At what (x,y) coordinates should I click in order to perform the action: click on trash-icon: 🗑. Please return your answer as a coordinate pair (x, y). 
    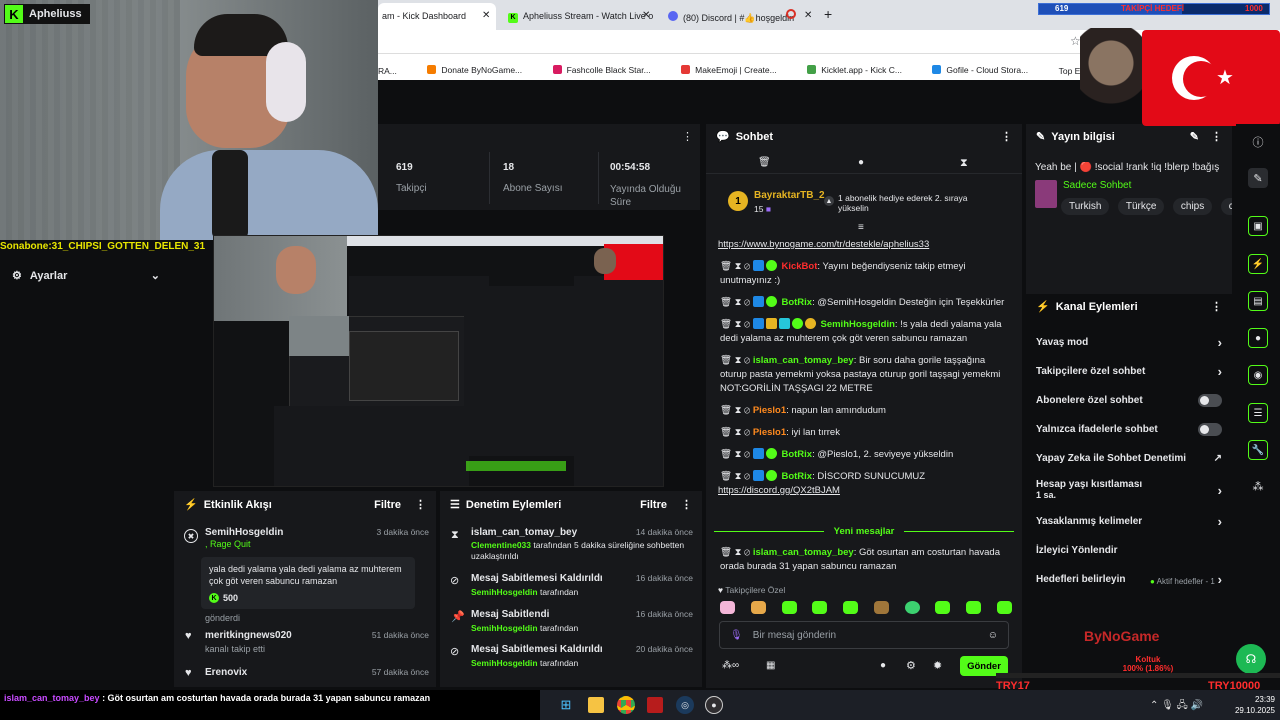
    Looking at the image, I should click on (764, 162).